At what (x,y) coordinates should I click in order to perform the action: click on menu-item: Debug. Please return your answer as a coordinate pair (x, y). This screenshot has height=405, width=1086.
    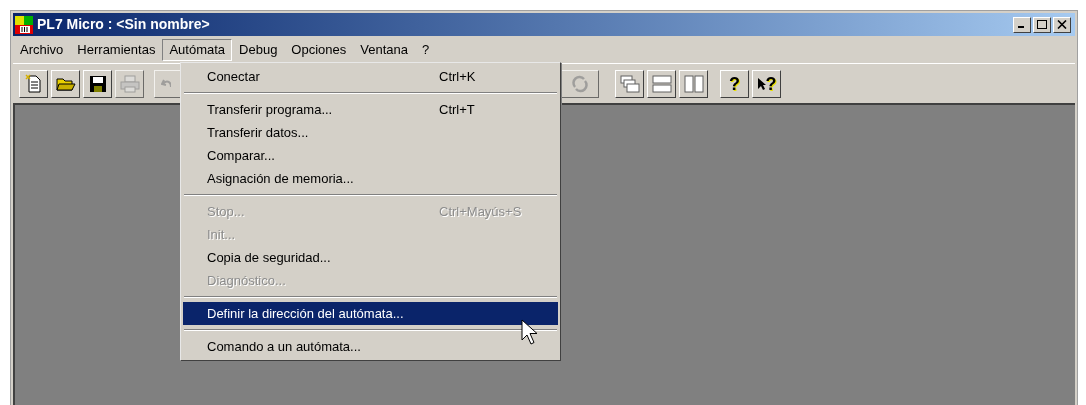
    Looking at the image, I should click on (258, 50).